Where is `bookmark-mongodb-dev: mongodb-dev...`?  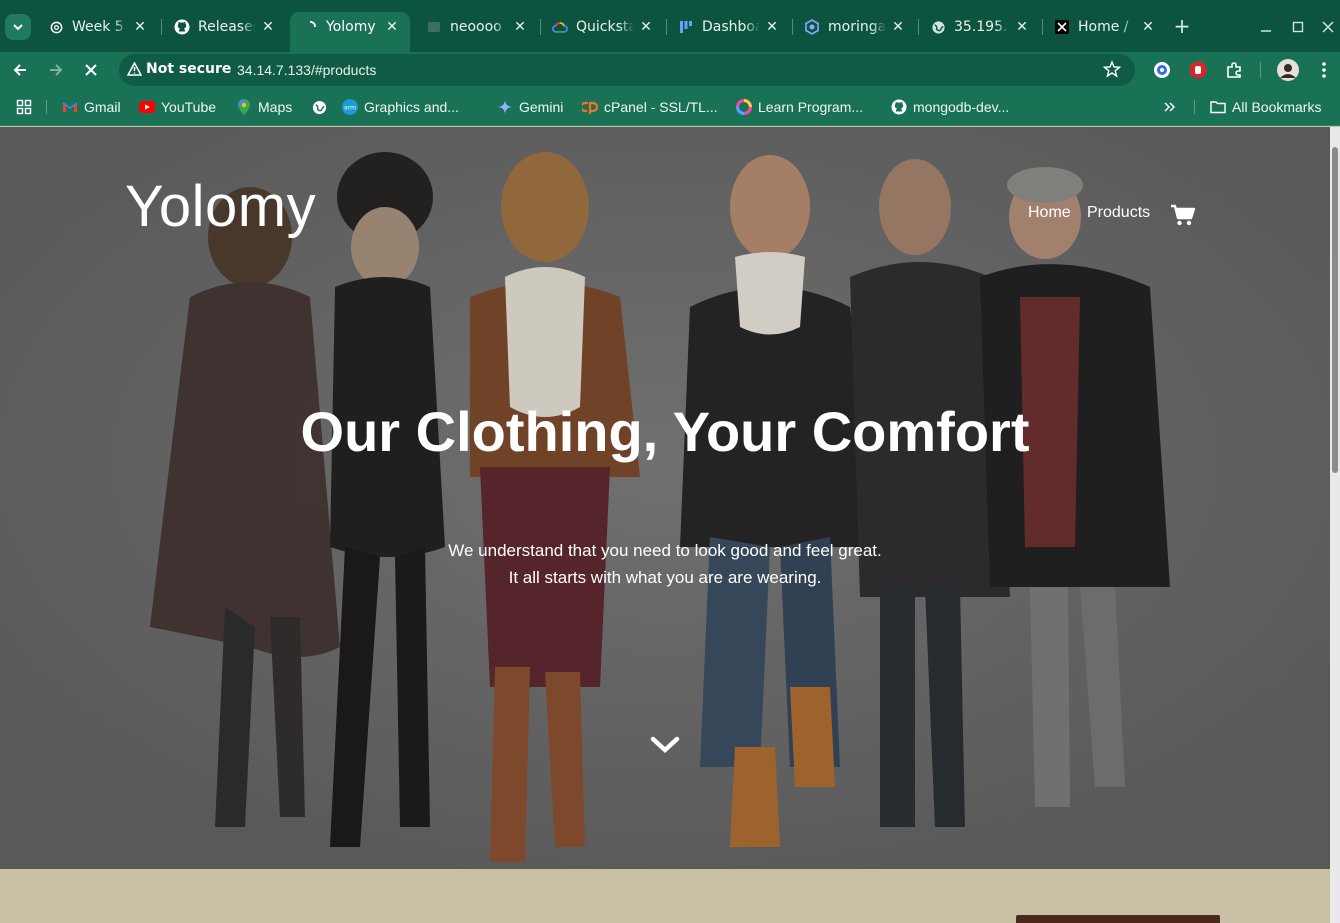 bookmark-mongodb-dev: mongodb-dev... is located at coordinates (950, 107).